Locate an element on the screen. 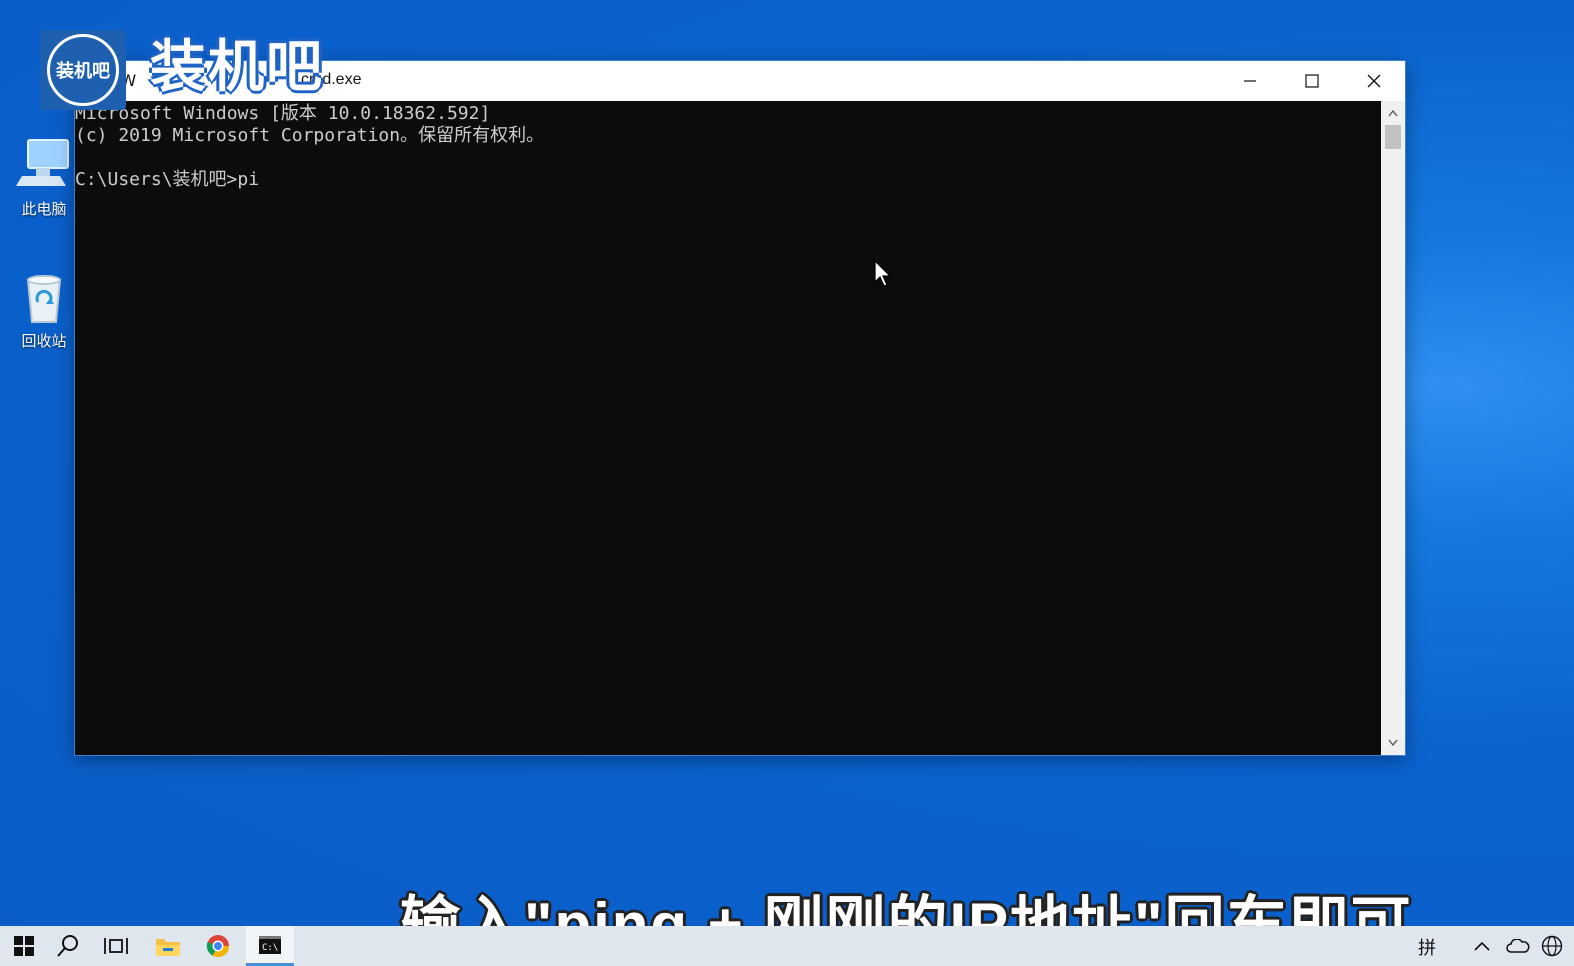  start-button is located at coordinates (24, 946).